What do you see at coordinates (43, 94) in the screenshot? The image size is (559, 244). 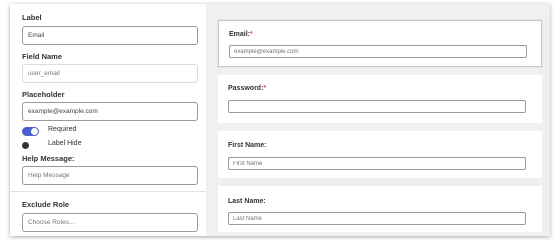 I see `placeholder-heading: Placeholder` at bounding box center [43, 94].